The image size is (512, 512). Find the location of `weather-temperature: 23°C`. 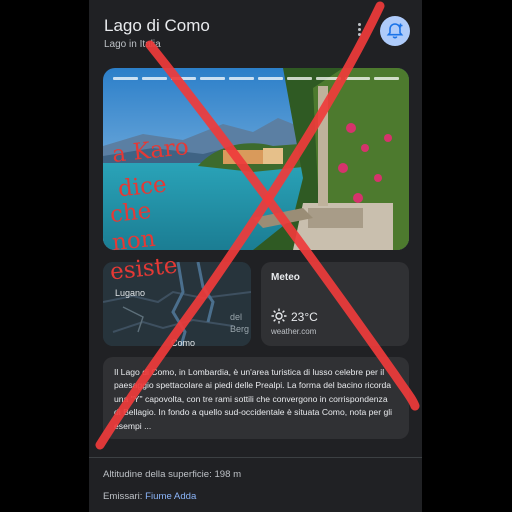

weather-temperature: 23°C is located at coordinates (304, 317).